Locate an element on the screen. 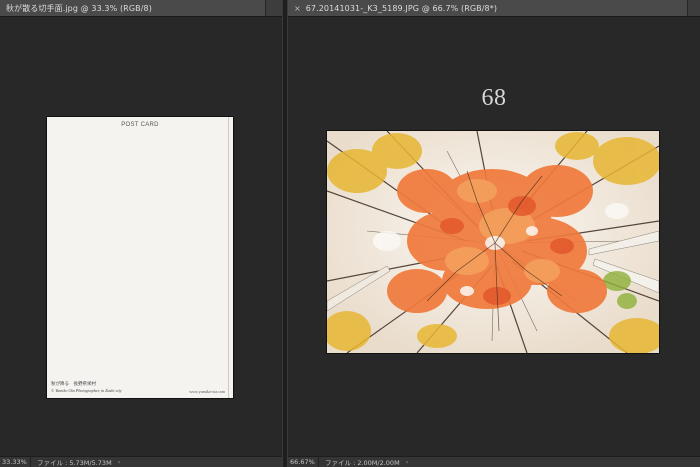  close-tab-icon: × is located at coordinates (297, 8).